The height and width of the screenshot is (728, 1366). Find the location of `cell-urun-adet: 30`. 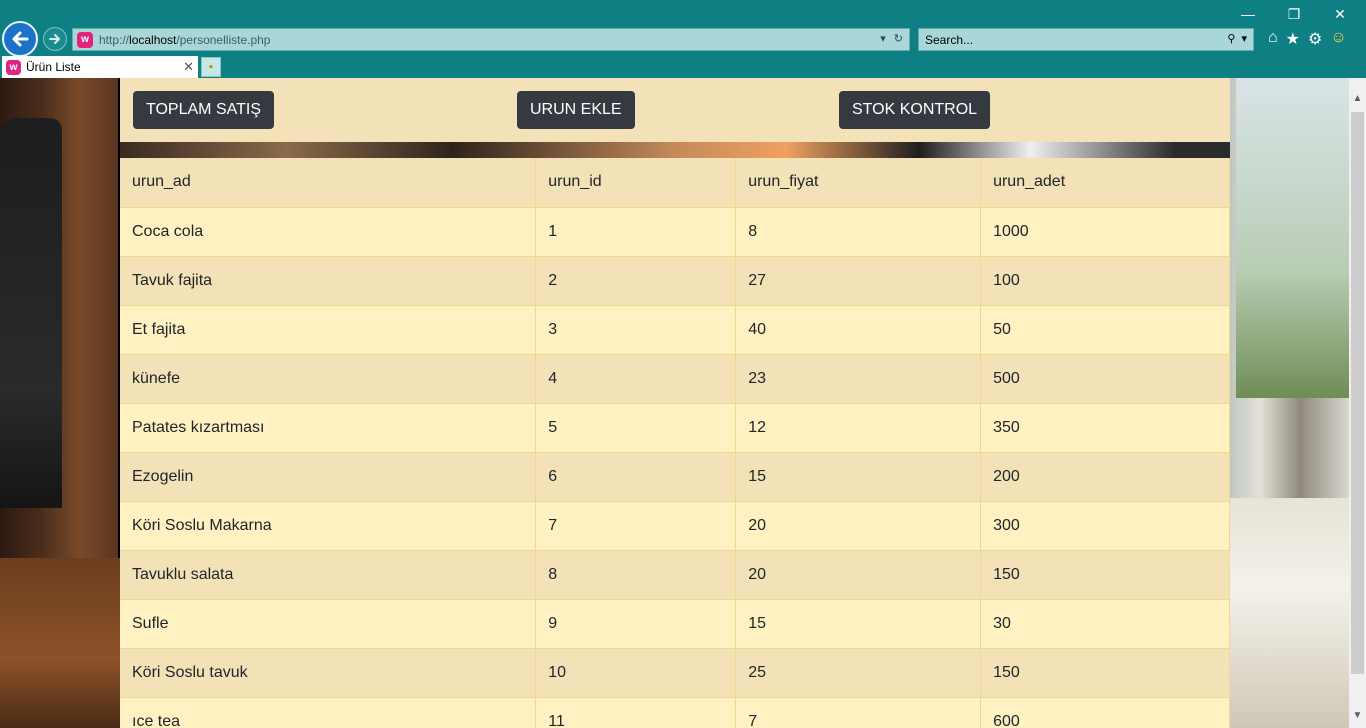

cell-urun-adet: 30 is located at coordinates (1105, 624).